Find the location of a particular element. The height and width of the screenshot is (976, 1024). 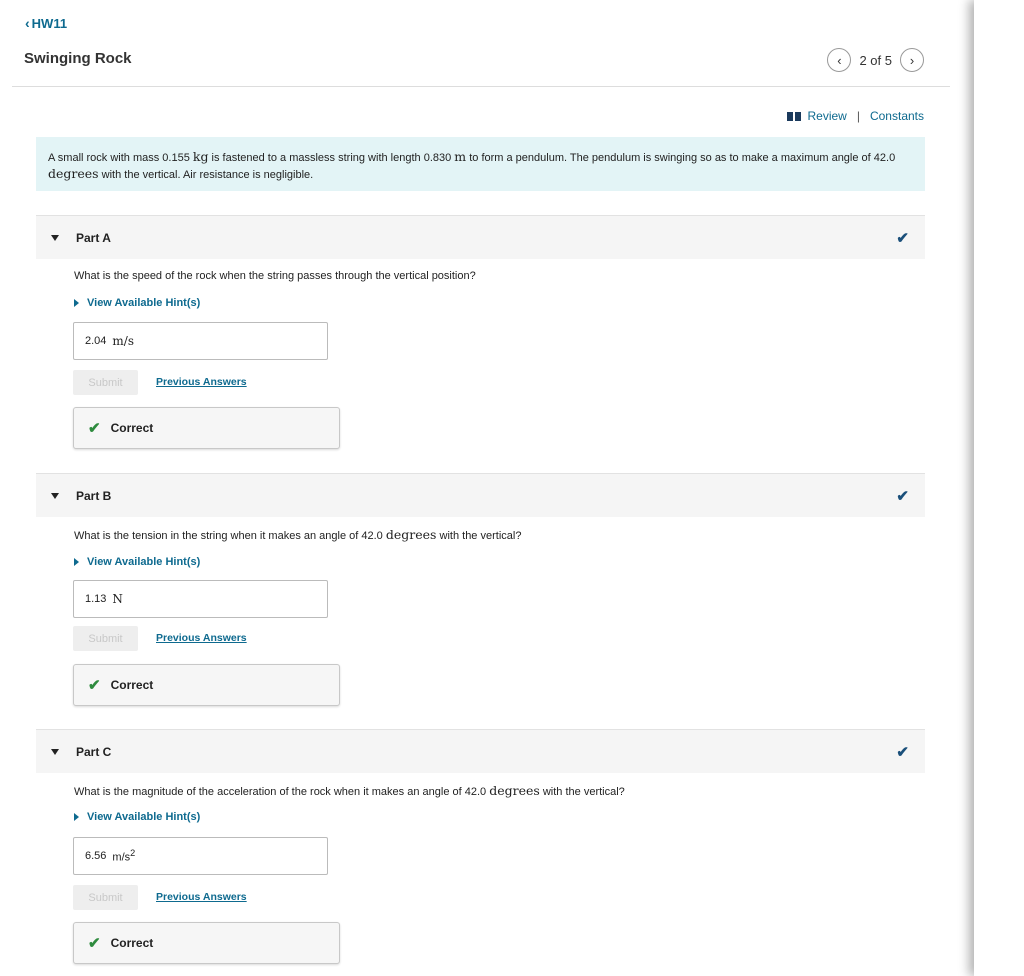

chevron-right-icon: › is located at coordinates (912, 60).